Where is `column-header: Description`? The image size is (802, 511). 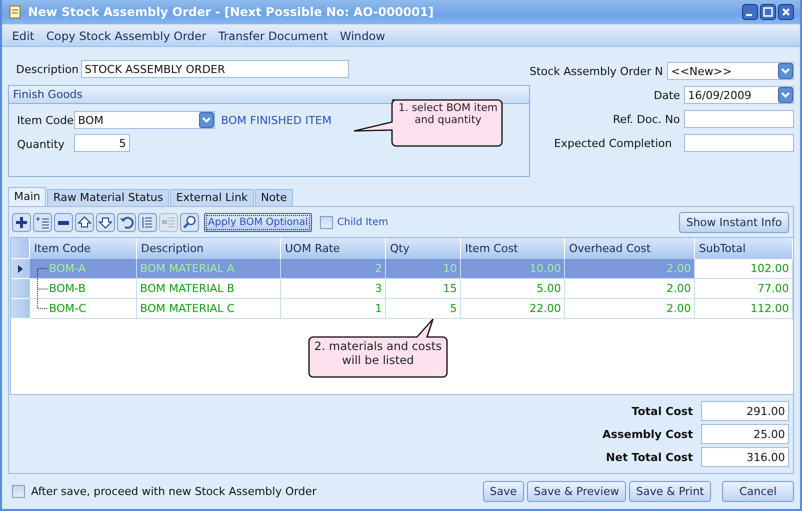 column-header: Description is located at coordinates (209, 248).